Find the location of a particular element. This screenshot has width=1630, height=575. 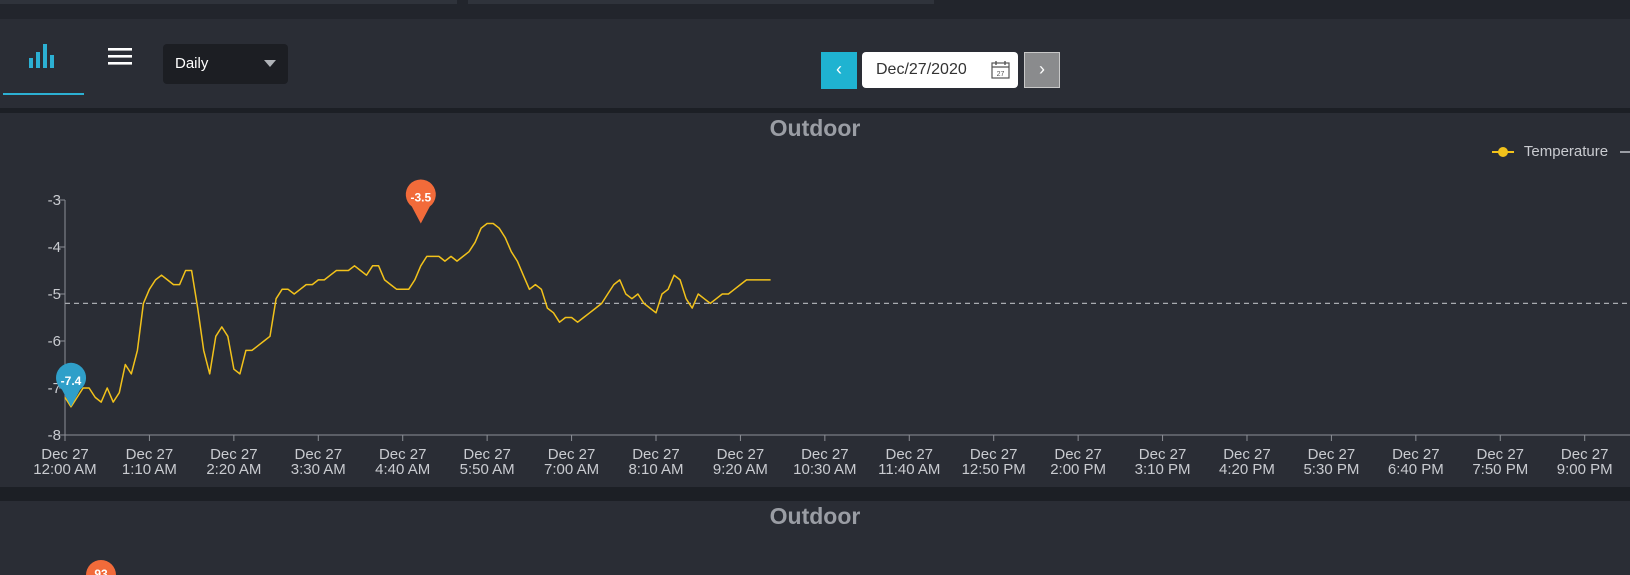

partial-chart-2: 93 is located at coordinates (101, 567).